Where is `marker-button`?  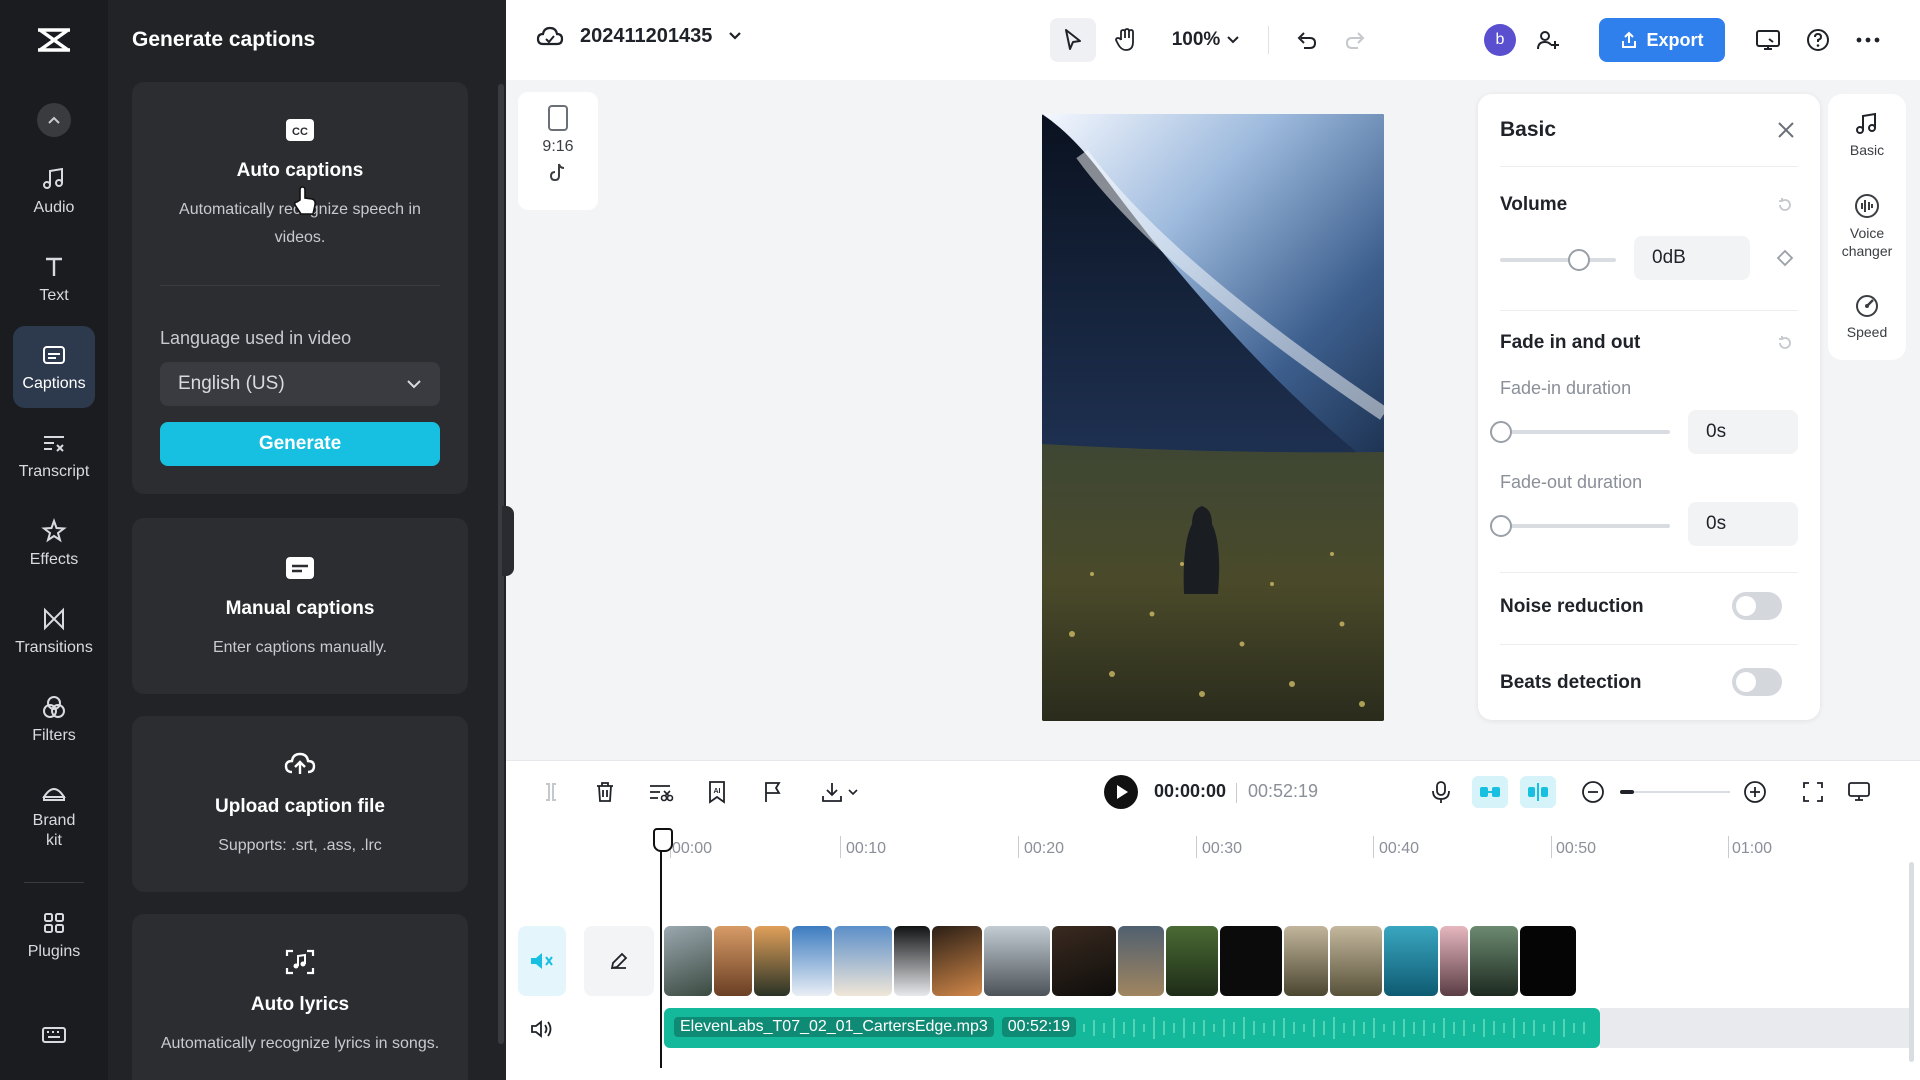 marker-button is located at coordinates (773, 792).